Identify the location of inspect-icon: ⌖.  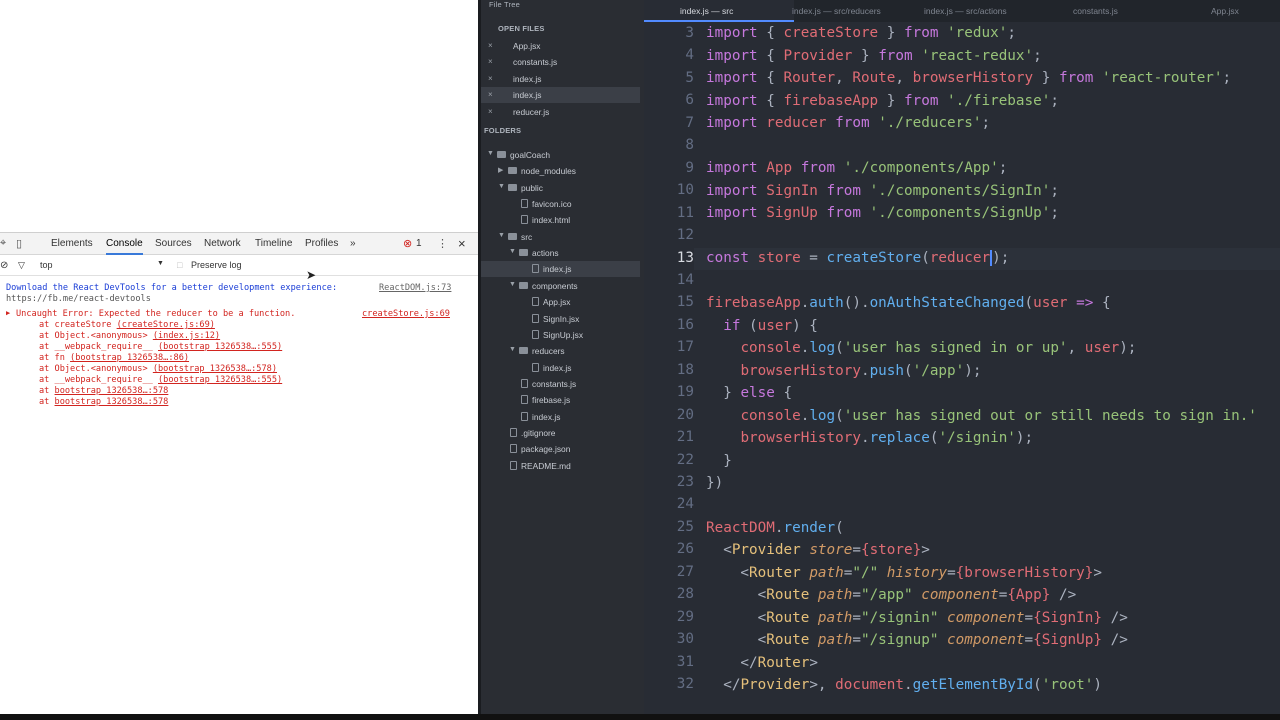
(3, 243).